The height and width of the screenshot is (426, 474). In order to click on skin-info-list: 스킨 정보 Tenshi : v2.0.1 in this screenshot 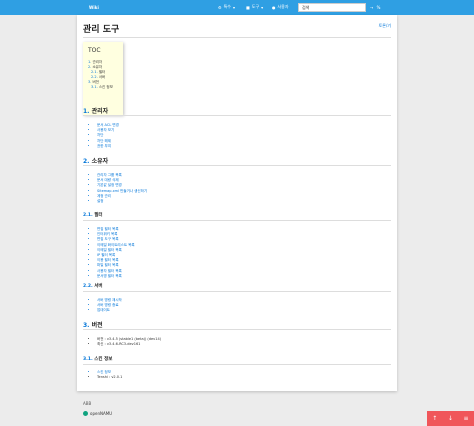, I will do `click(107, 375)`.